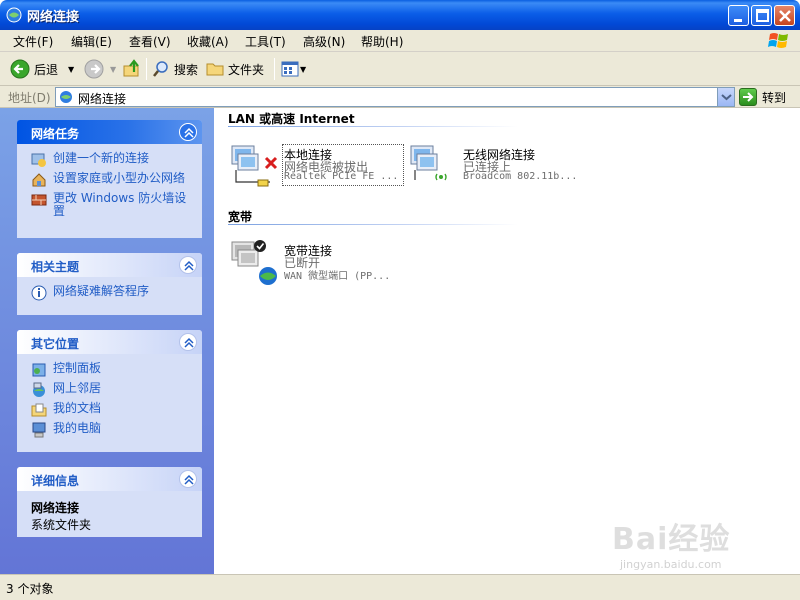 The height and width of the screenshot is (600, 800). Describe the element at coordinates (20, 69) in the screenshot. I see `back-arrow-icon` at that location.